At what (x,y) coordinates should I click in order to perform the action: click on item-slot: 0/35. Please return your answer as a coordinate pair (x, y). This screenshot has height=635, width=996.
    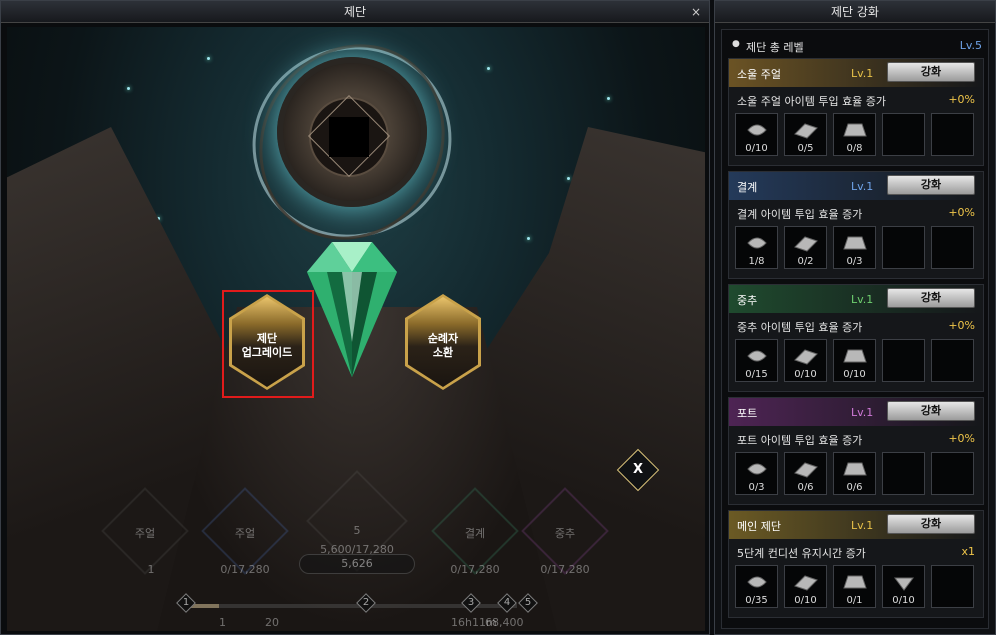
    Looking at the image, I should click on (756, 586).